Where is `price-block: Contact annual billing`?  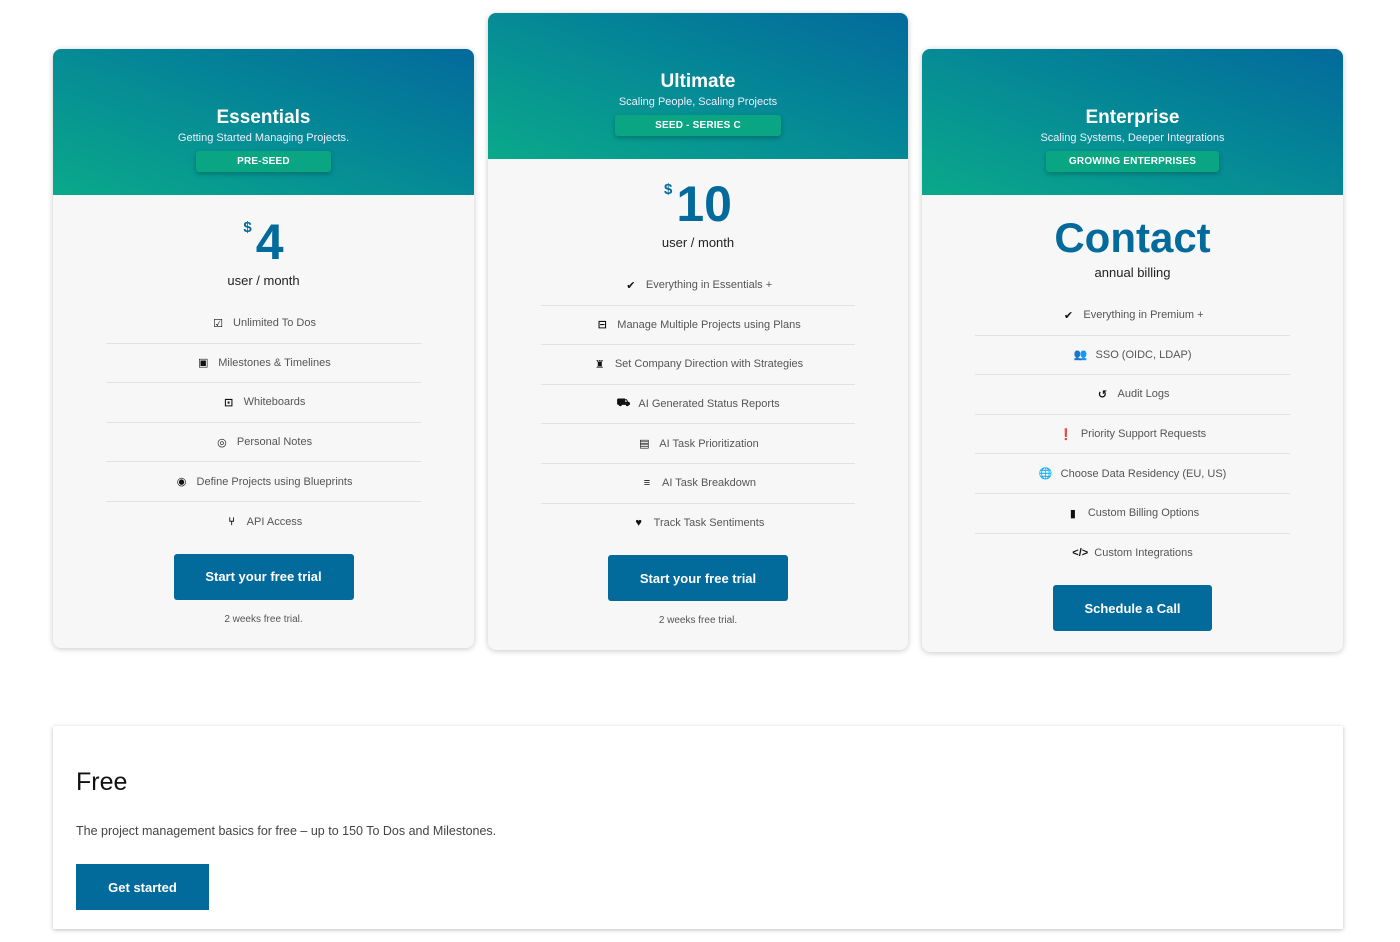
price-block: Contact annual billing is located at coordinates (1132, 238).